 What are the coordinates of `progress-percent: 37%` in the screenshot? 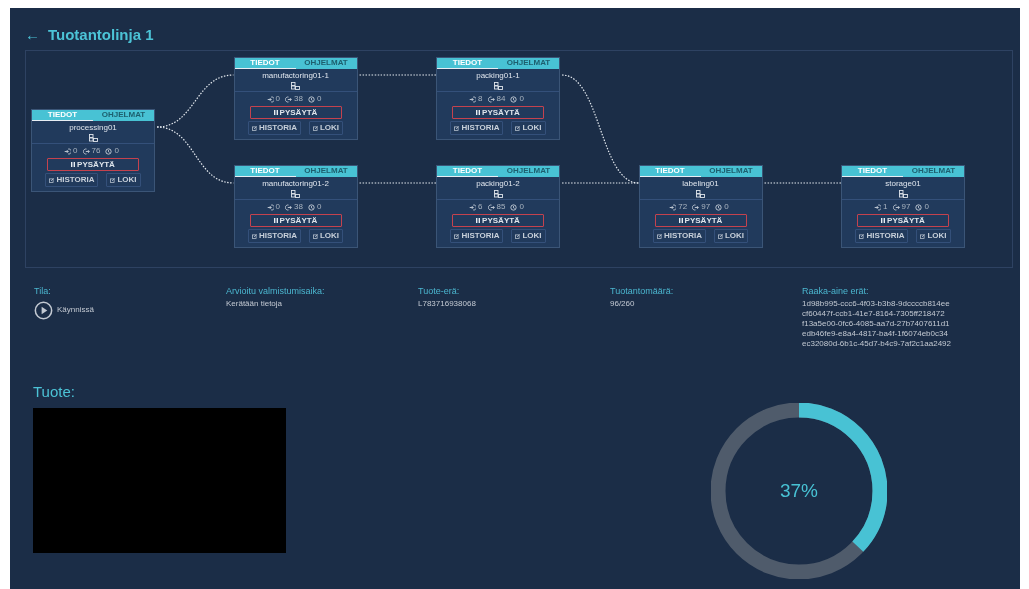 It's located at (799, 490).